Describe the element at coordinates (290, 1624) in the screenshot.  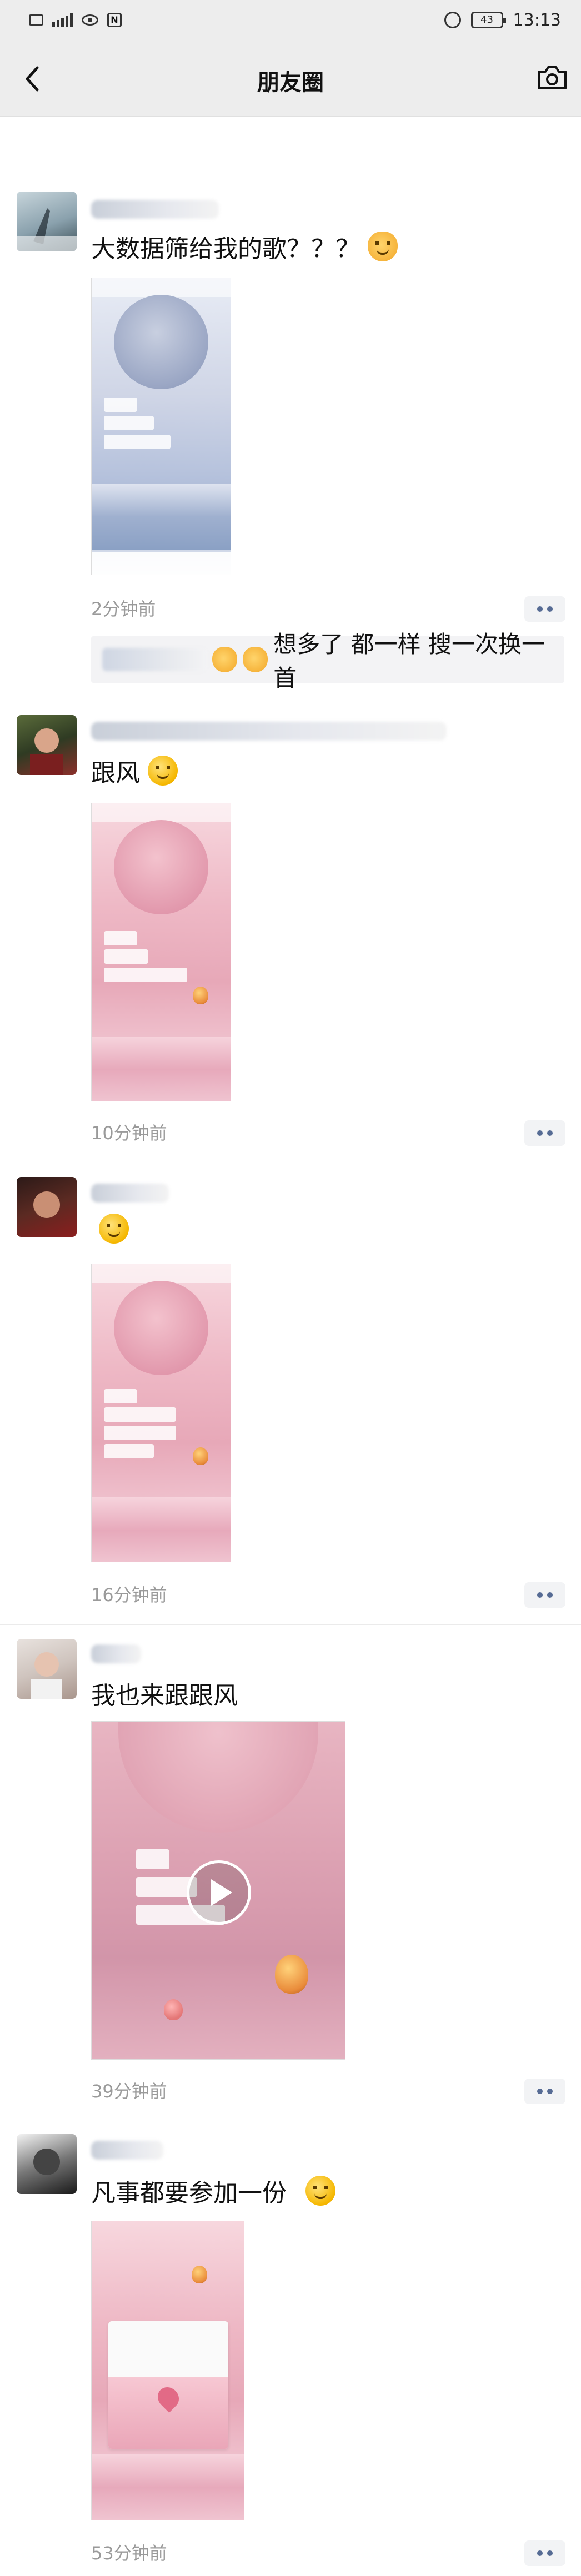
I see `post-divider` at that location.